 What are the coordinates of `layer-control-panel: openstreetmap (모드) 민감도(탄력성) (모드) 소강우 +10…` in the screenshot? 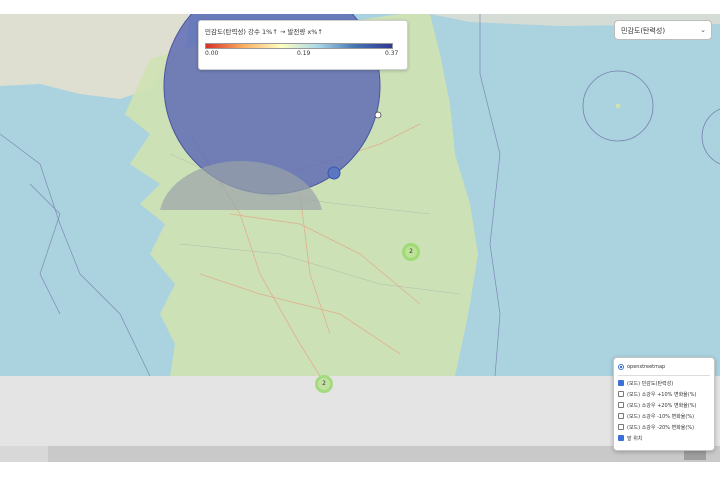 It's located at (664, 404).